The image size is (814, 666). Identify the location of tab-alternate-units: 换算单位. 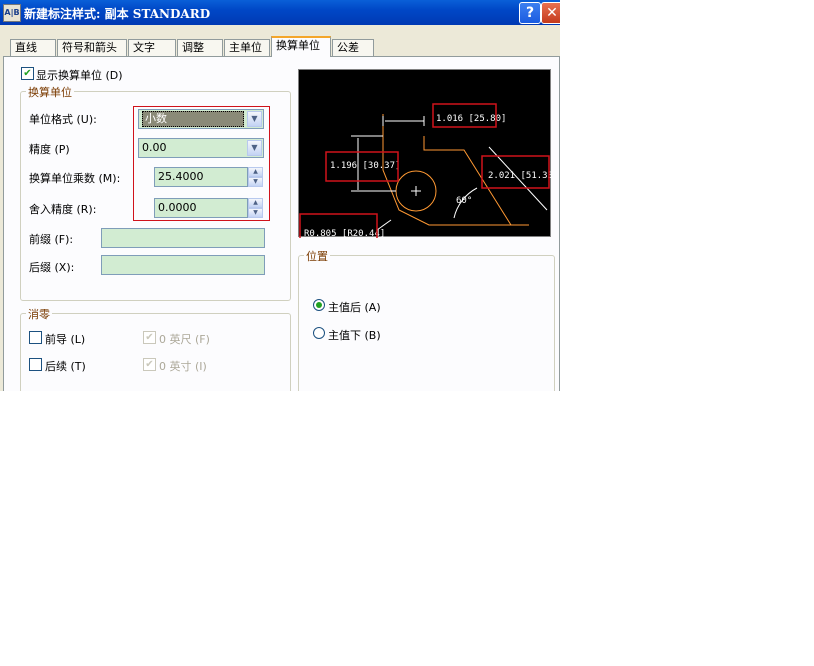
(301, 46).